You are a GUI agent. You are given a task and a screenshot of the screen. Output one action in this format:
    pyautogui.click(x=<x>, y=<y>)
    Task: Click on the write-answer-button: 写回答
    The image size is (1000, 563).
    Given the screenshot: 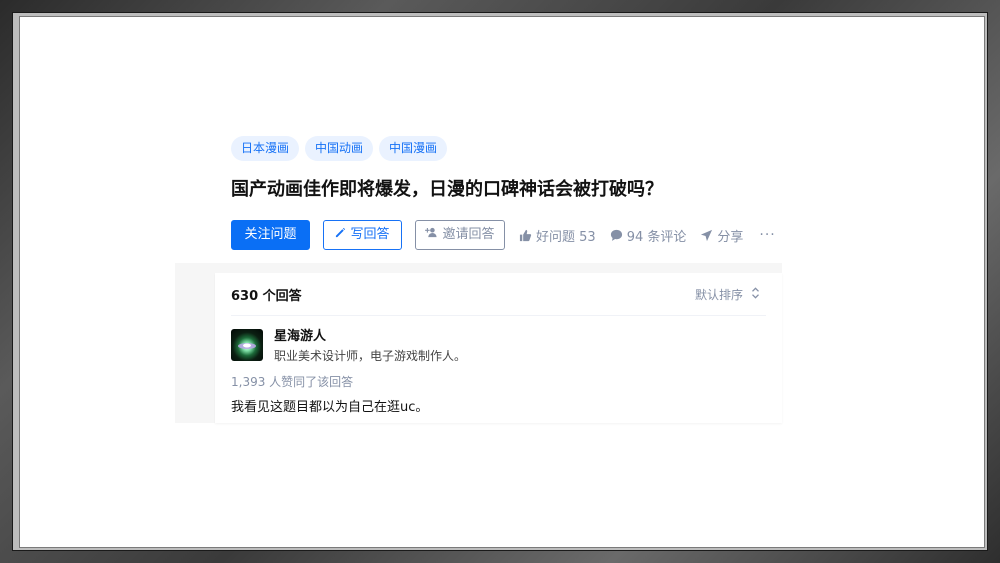 What is the action you would take?
    pyautogui.click(x=362, y=235)
    